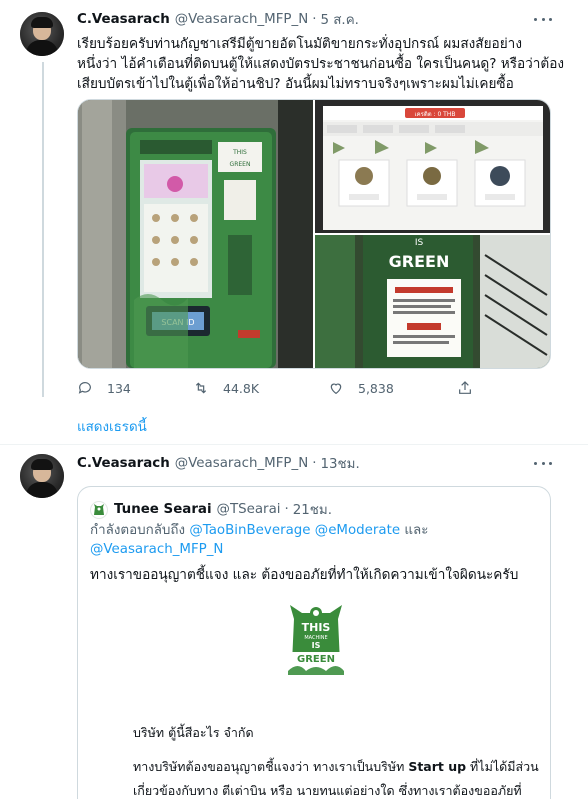 The width and height of the screenshot is (588, 799). Describe the element at coordinates (336, 389) in the screenshot. I see `heart-icon` at that location.